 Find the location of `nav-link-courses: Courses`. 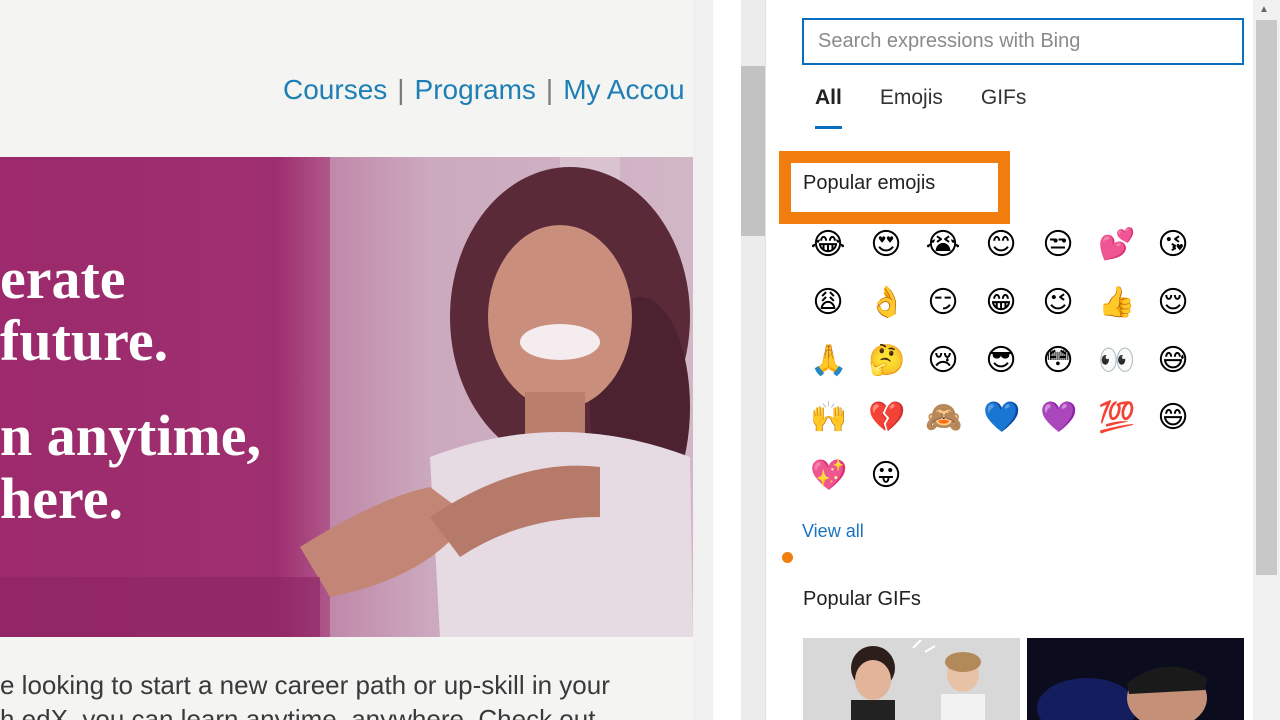

nav-link-courses: Courses is located at coordinates (335, 89).